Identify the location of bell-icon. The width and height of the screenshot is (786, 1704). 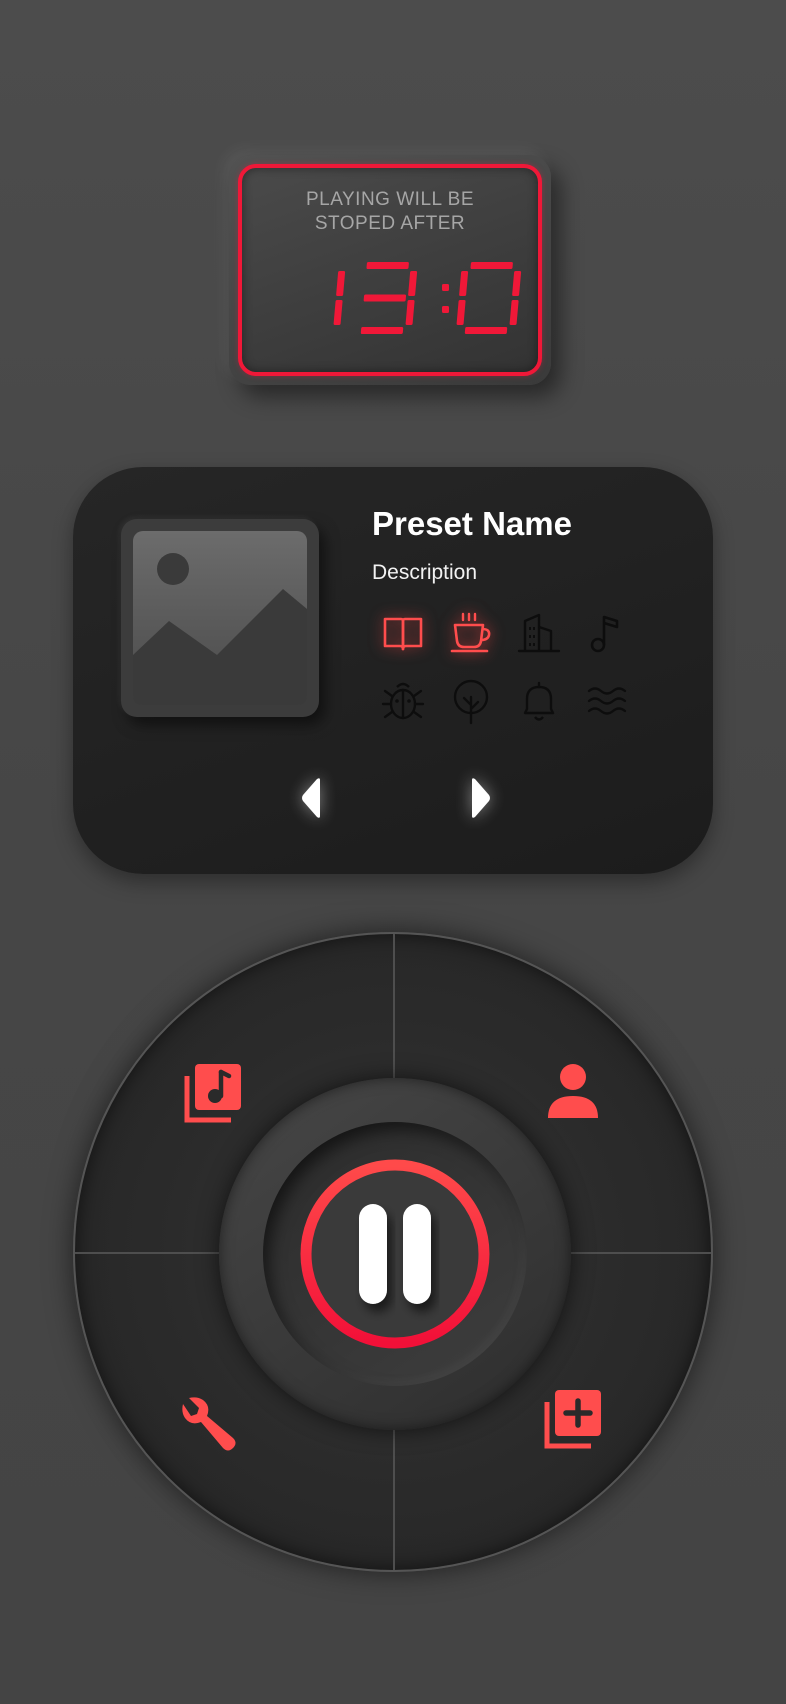
(539, 701).